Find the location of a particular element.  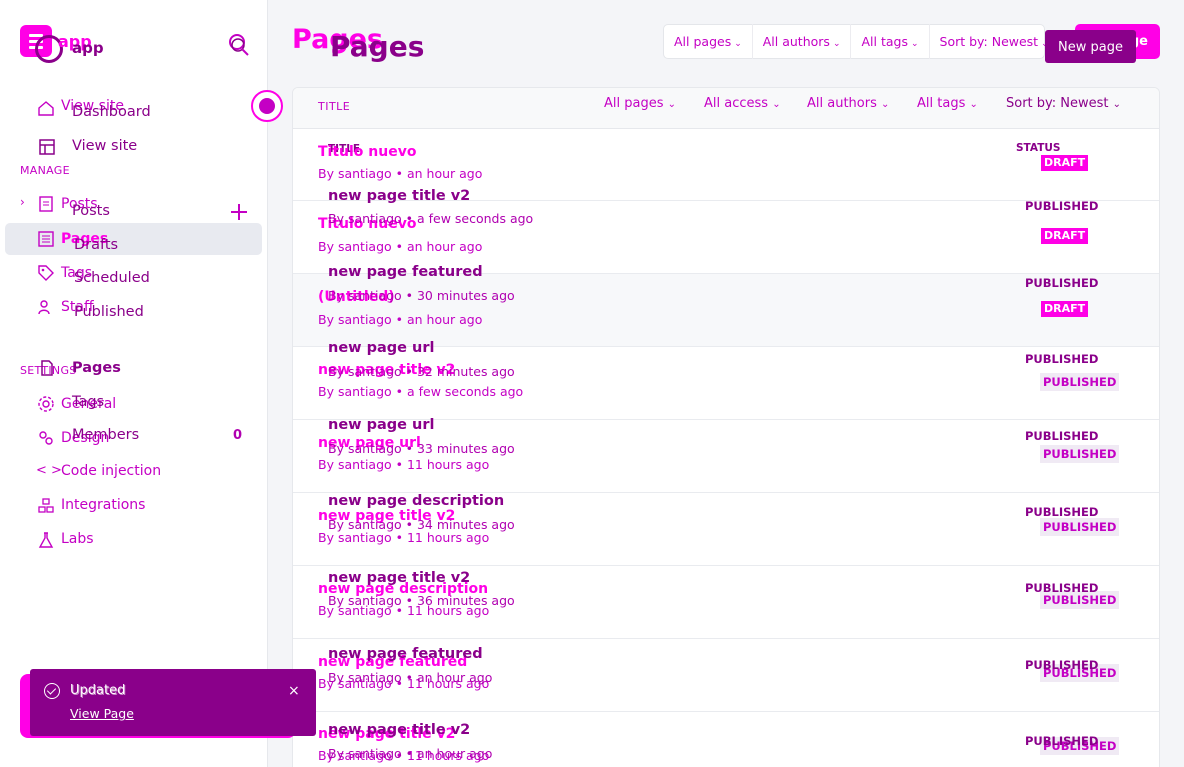

page-meta-secondary: By santiago • 36 minutes ago is located at coordinates (421, 600).